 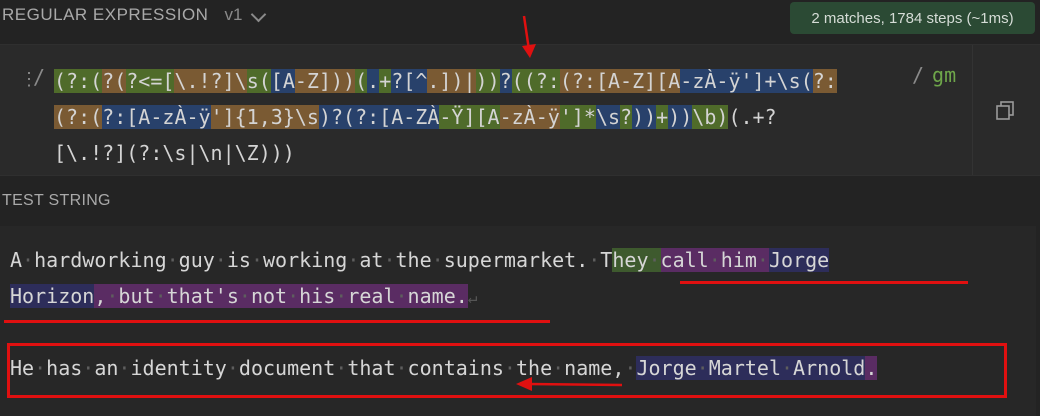 What do you see at coordinates (577, 81) in the screenshot?
I see `regex-token: (?:` at bounding box center [577, 81].